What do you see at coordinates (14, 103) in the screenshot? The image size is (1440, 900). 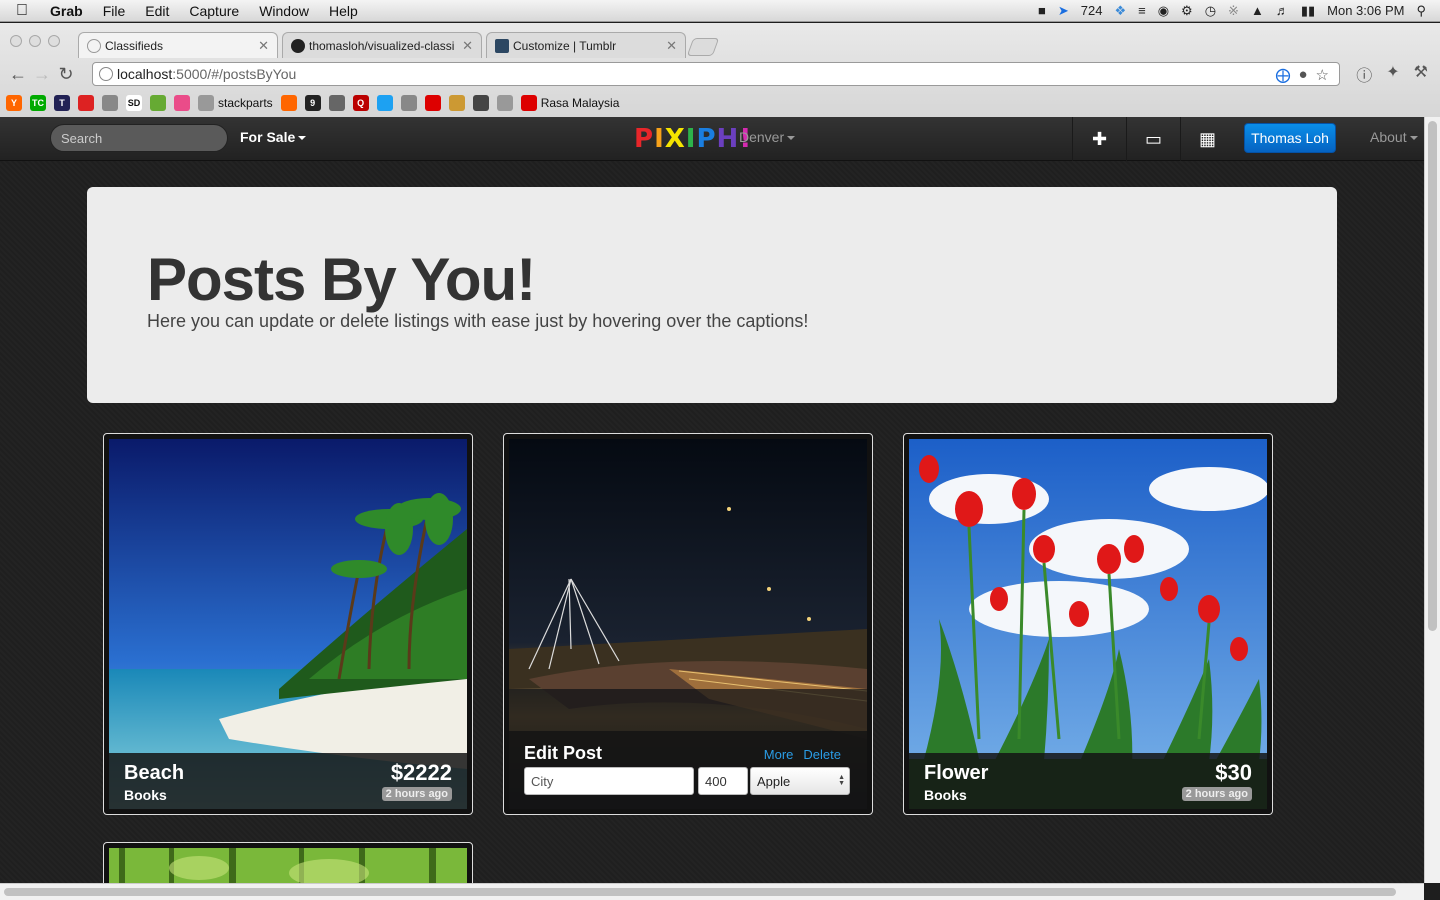 I see `bookmark-item: Y` at bounding box center [14, 103].